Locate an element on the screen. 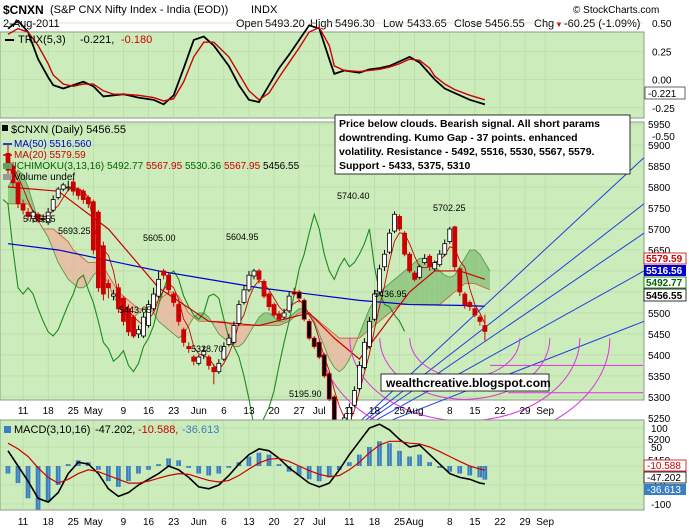 The width and height of the screenshot is (689, 531). header-open: 5493.20 is located at coordinates (285, 24).